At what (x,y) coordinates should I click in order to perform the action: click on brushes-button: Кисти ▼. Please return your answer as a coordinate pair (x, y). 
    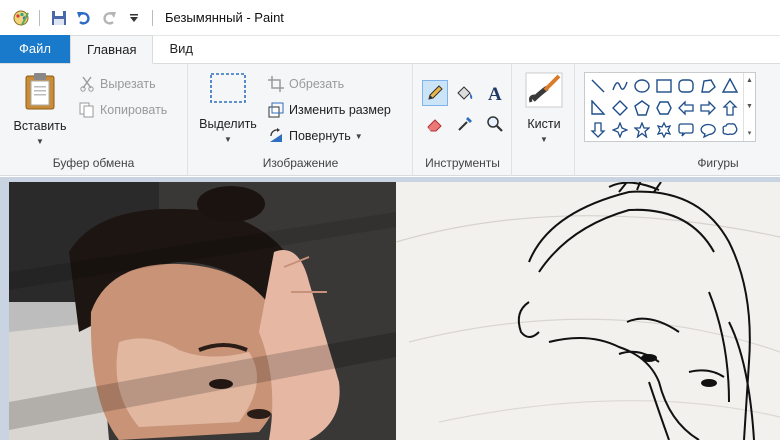
    Looking at the image, I should click on (544, 108).